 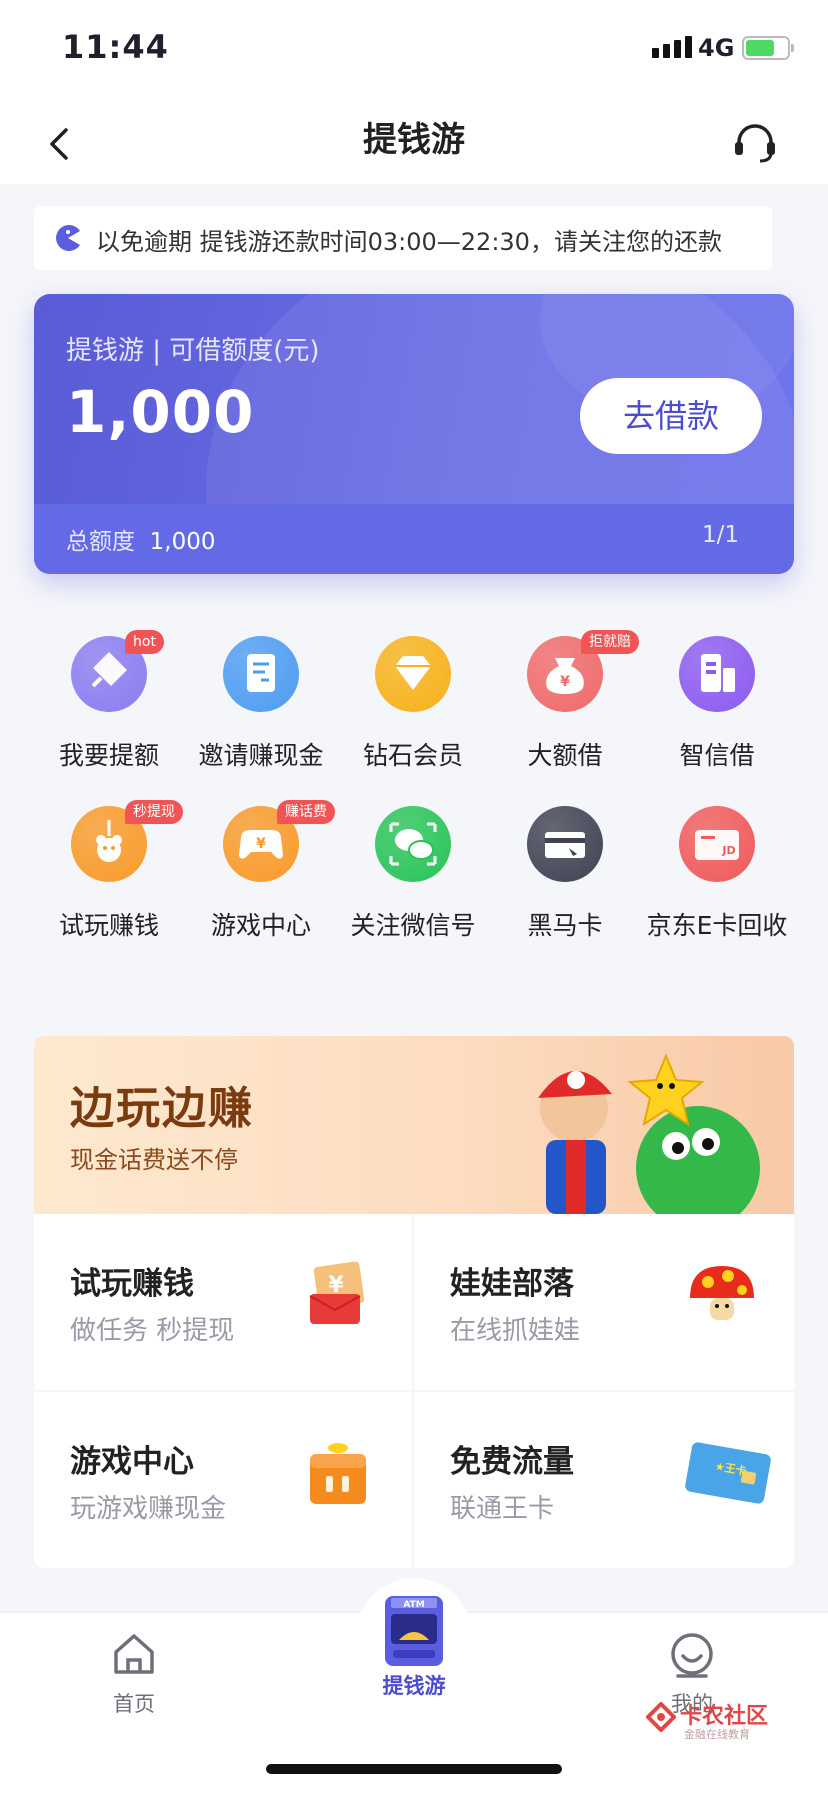 I want to click on tab-atm: ATM 提钱游, so click(x=414, y=1647).